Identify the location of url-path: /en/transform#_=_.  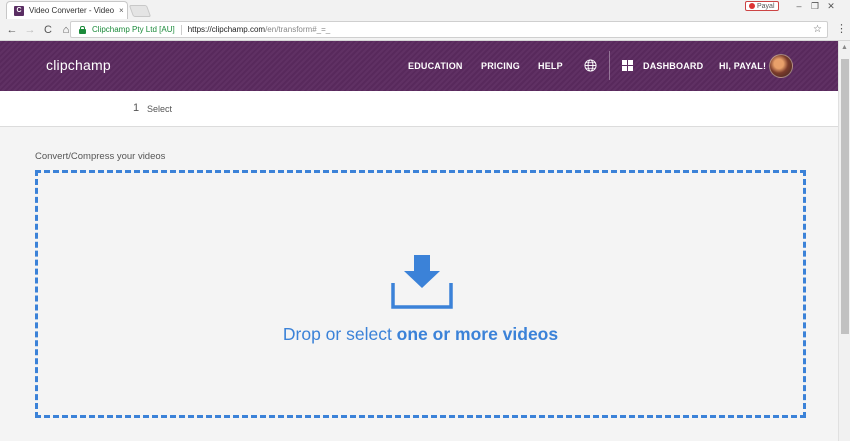
(298, 29).